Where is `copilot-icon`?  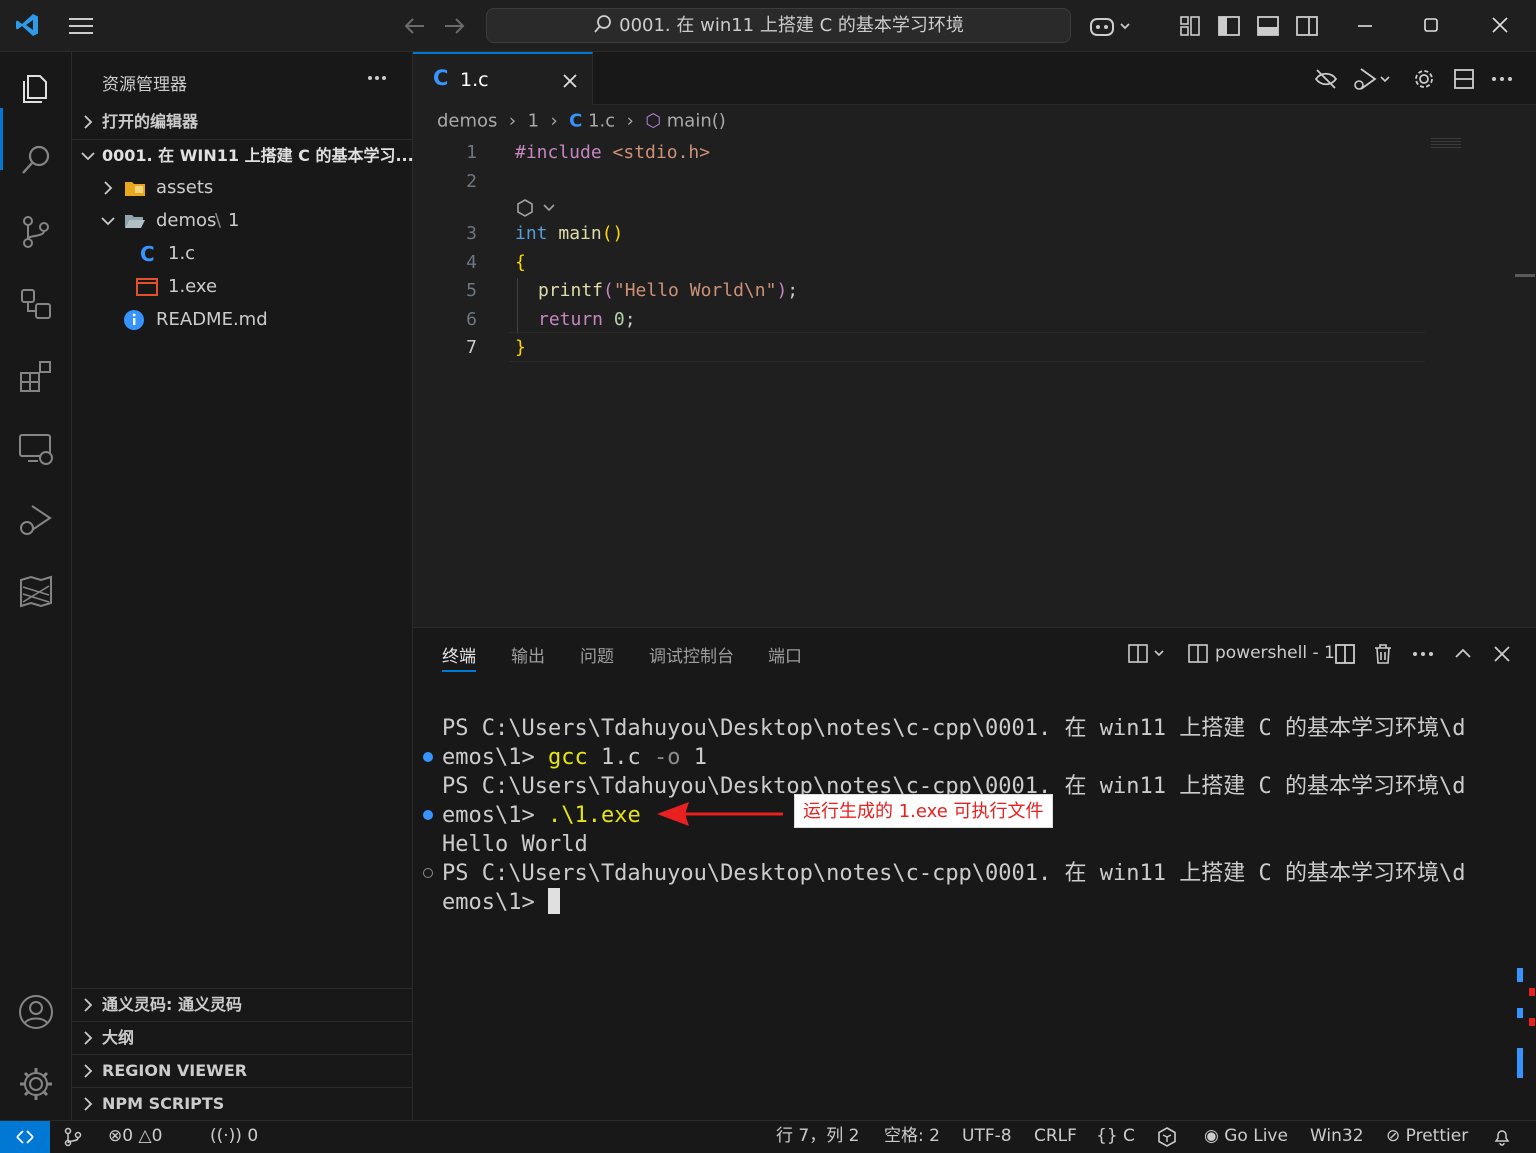
copilot-icon is located at coordinates (1111, 26).